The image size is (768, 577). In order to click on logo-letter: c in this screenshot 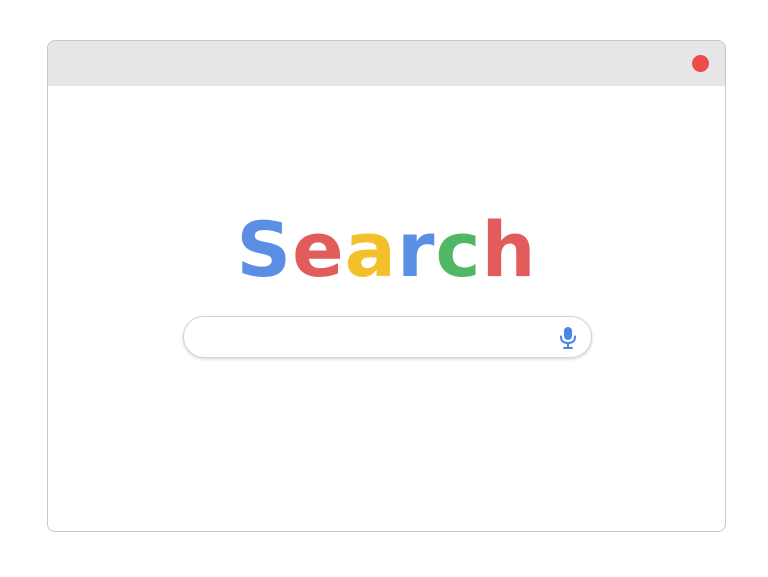, I will do `click(458, 249)`.